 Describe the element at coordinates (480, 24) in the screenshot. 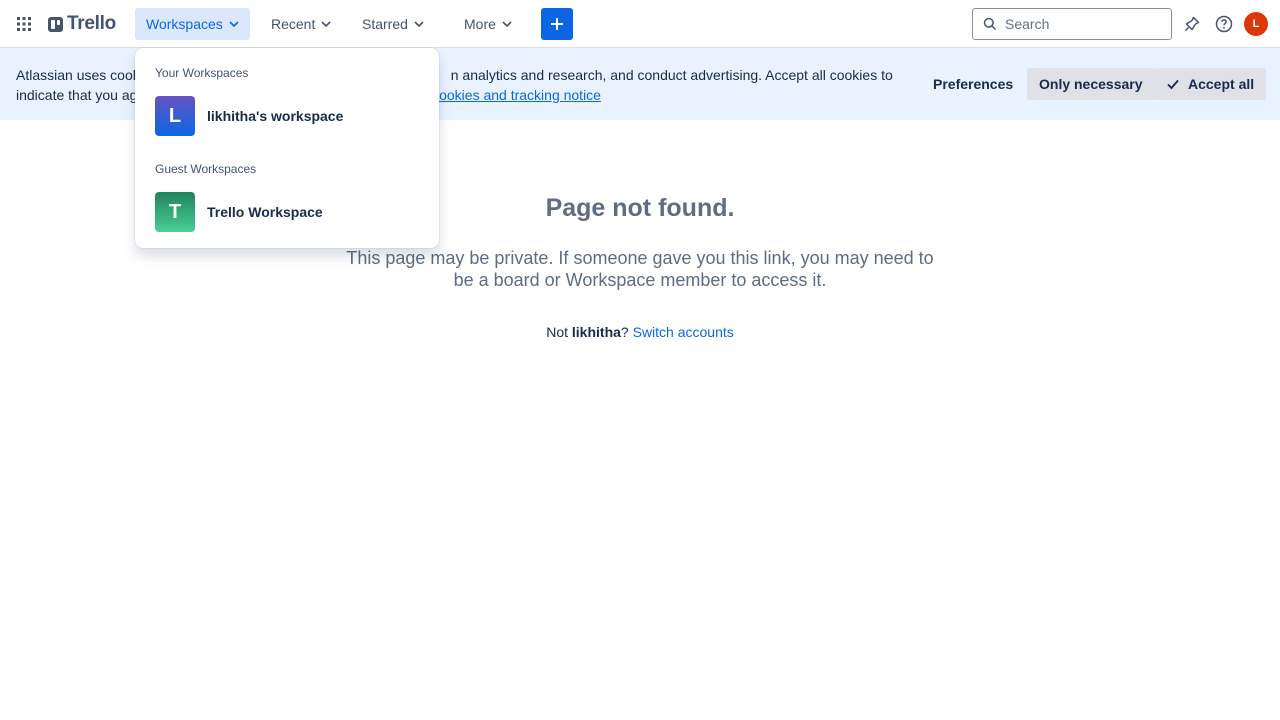

I see `more-label: More` at that location.